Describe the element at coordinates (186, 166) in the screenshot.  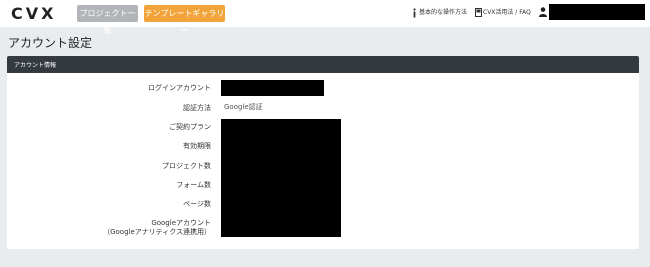
I see `label-project-count: プロジェクト数` at that location.